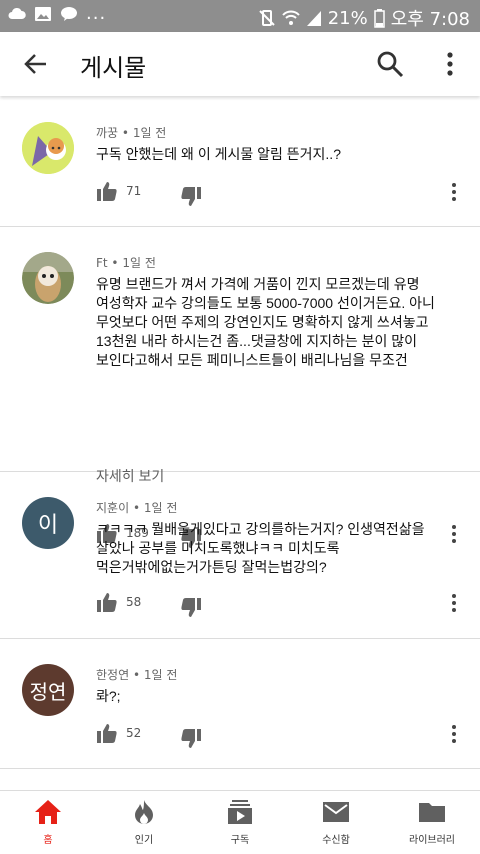 The height and width of the screenshot is (854, 480). Describe the element at coordinates (313, 18) in the screenshot. I see `signal-icon` at that location.